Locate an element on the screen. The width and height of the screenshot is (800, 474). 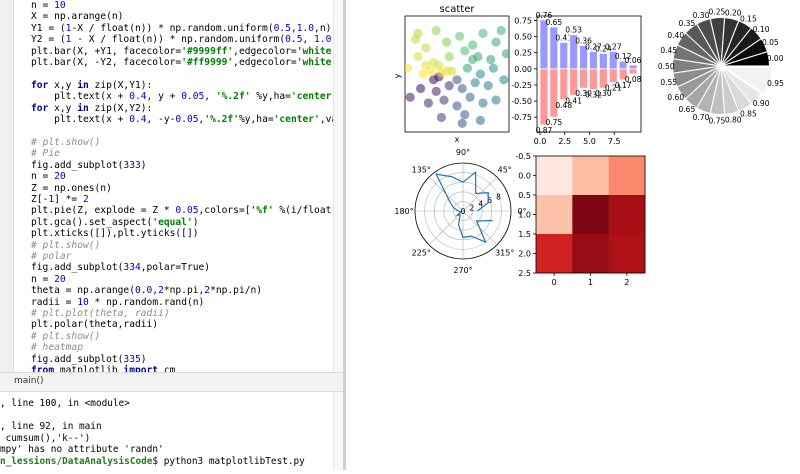
code-line: for x,y in zip(X,Y2): is located at coordinates (91, 108).